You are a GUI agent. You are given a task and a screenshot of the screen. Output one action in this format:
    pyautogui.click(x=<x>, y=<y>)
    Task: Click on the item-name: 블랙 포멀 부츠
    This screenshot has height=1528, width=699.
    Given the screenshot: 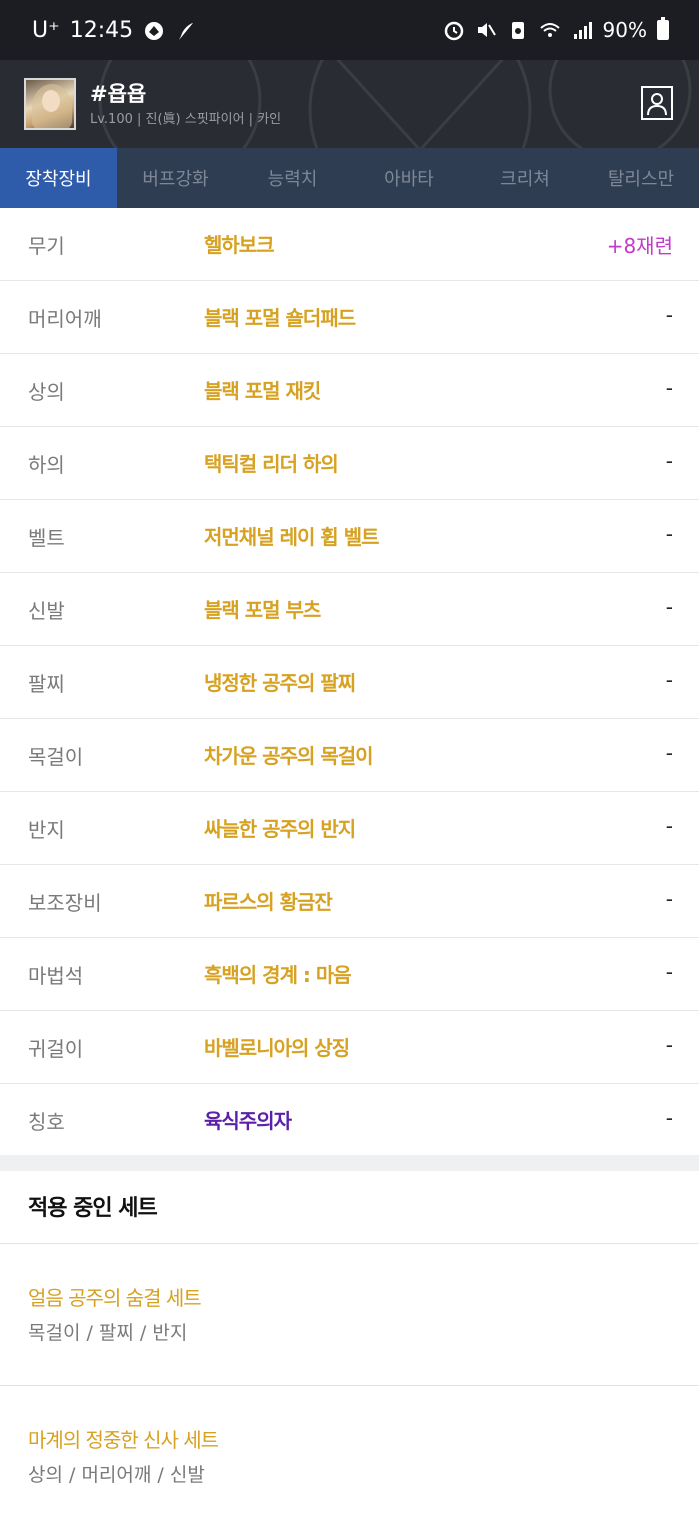 What is the action you would take?
    pyautogui.click(x=262, y=610)
    